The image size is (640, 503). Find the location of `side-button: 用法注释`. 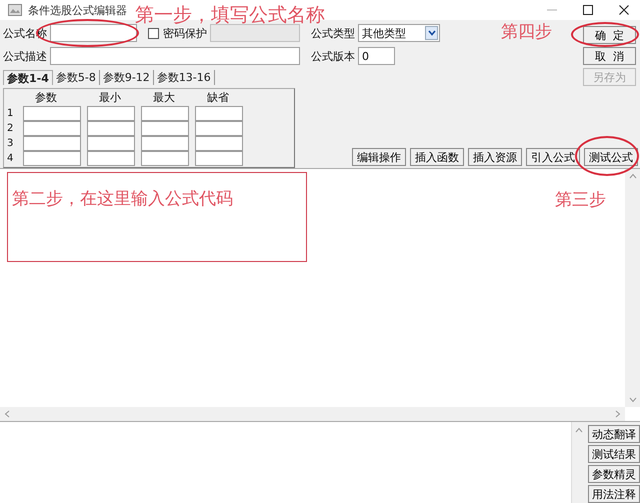

side-button: 用法注释 is located at coordinates (614, 494).